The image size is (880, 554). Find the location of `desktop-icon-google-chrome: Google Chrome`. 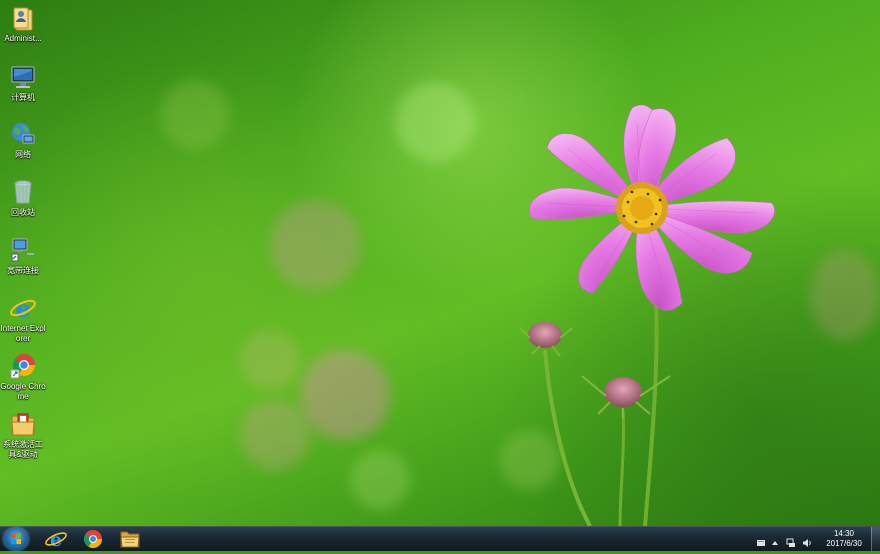

desktop-icon-google-chrome: Google Chrome is located at coordinates (23, 377).